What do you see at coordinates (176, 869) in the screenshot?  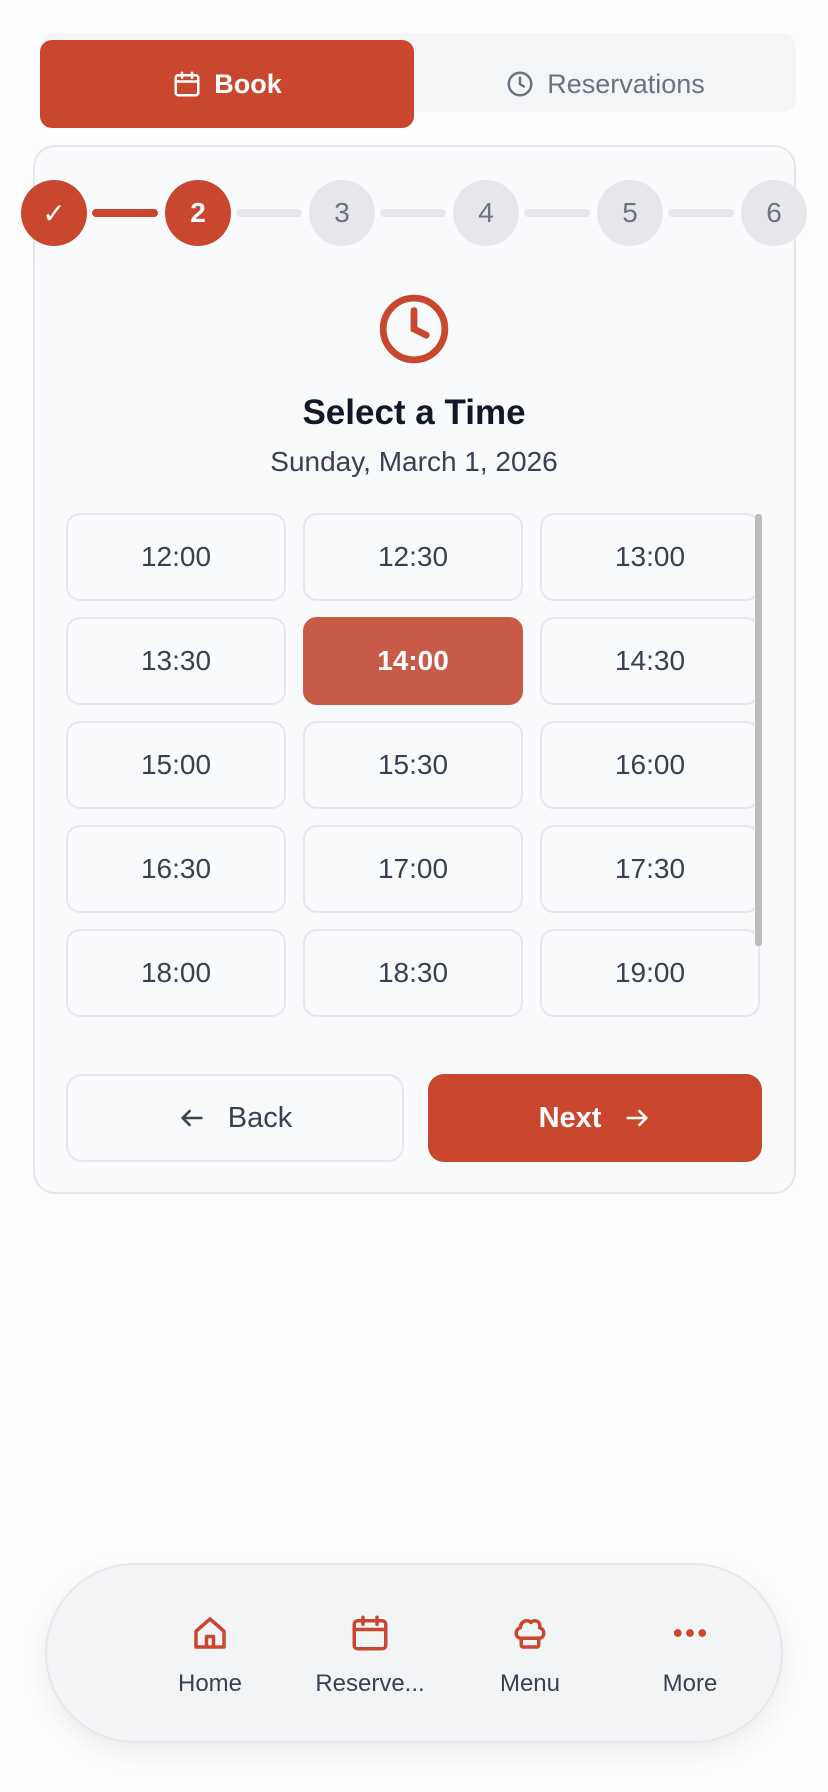 I see `time-slot: 16:30` at bounding box center [176, 869].